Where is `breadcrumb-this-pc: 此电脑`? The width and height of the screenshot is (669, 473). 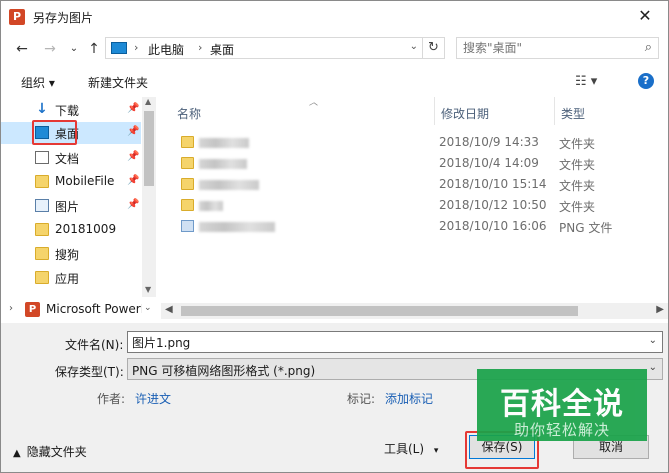 breadcrumb-this-pc: 此电脑 is located at coordinates (166, 49).